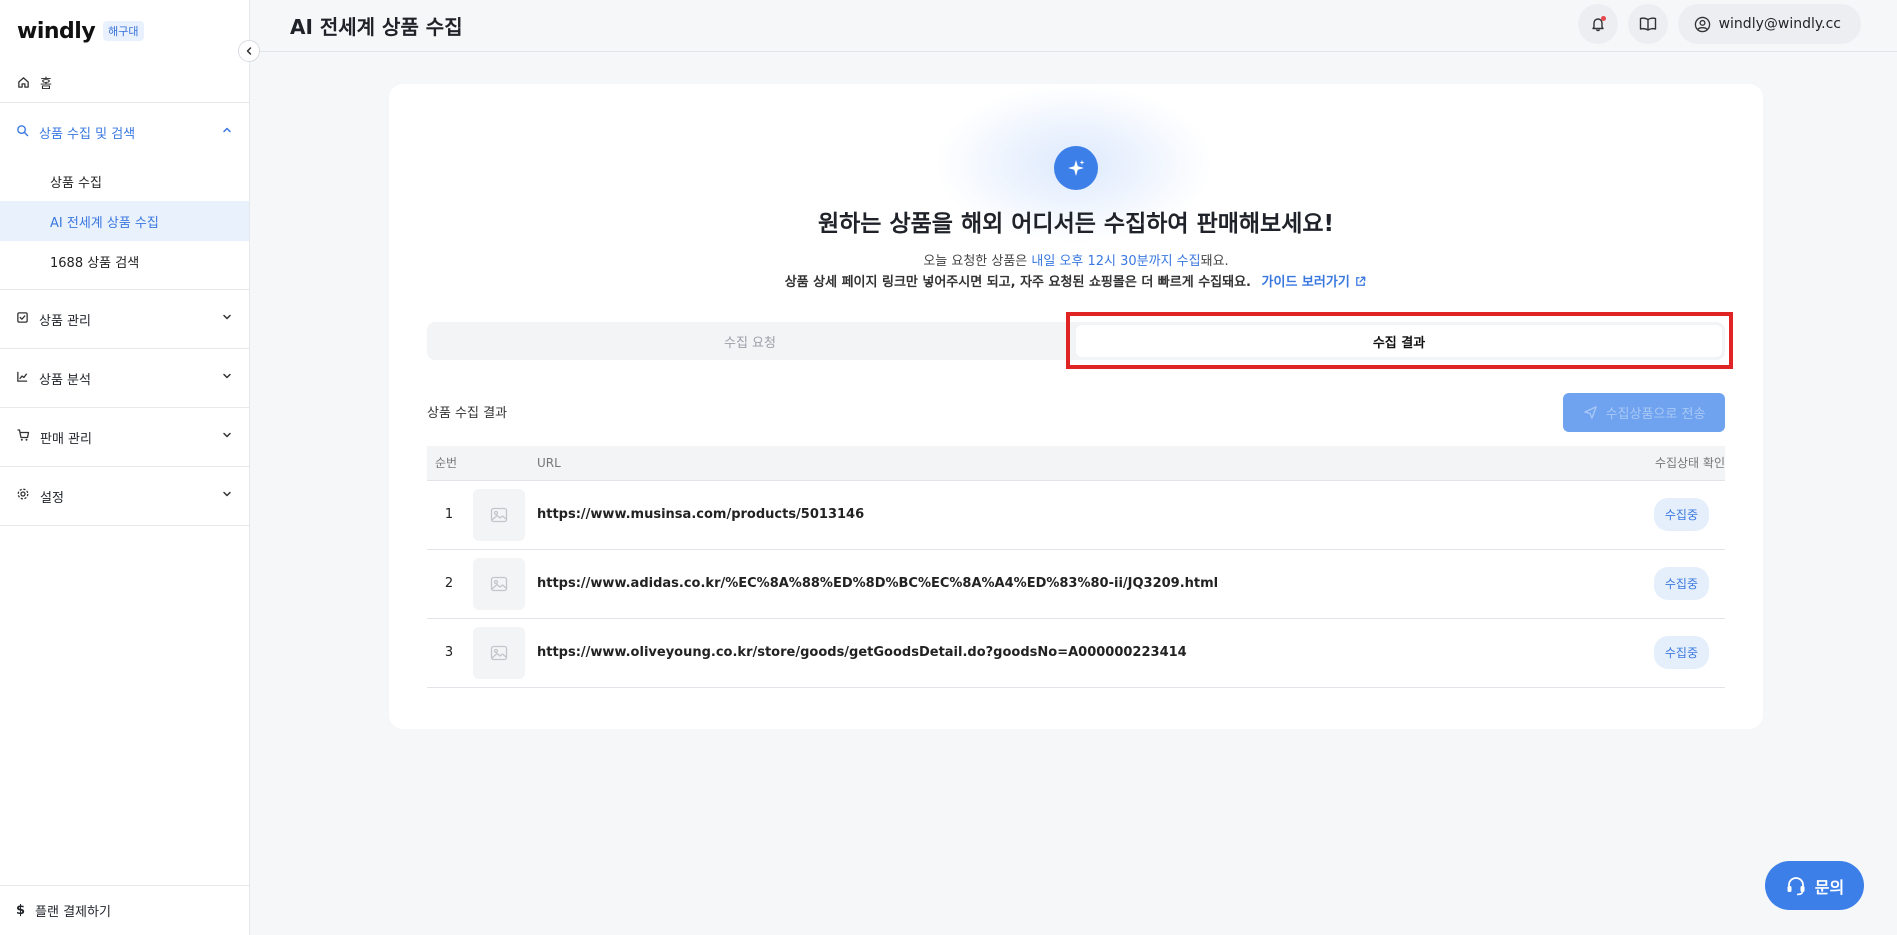 The image size is (1897, 935). I want to click on user-icon, so click(1702, 24).